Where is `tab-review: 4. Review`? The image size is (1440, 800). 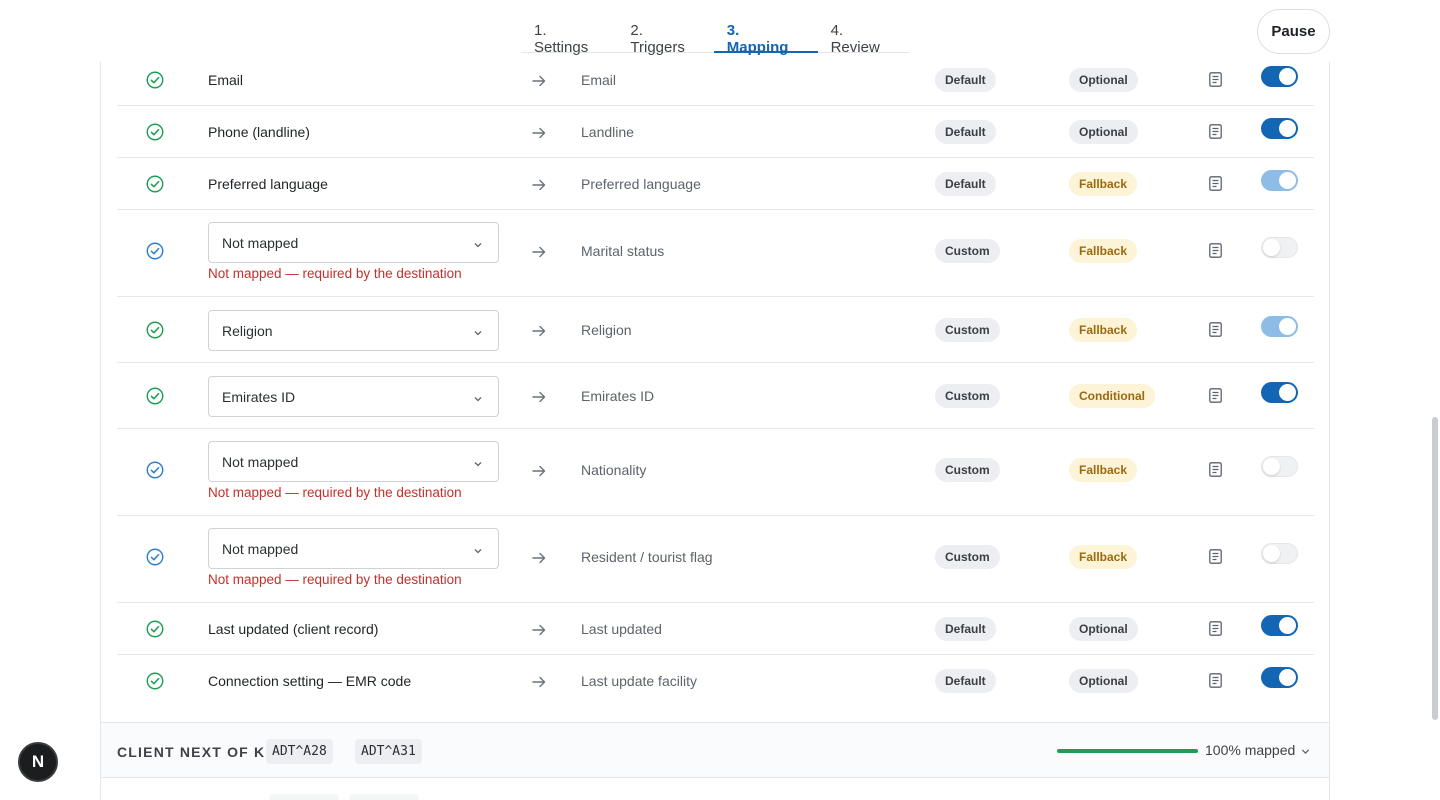
tab-review: 4. Review is located at coordinates (863, 33).